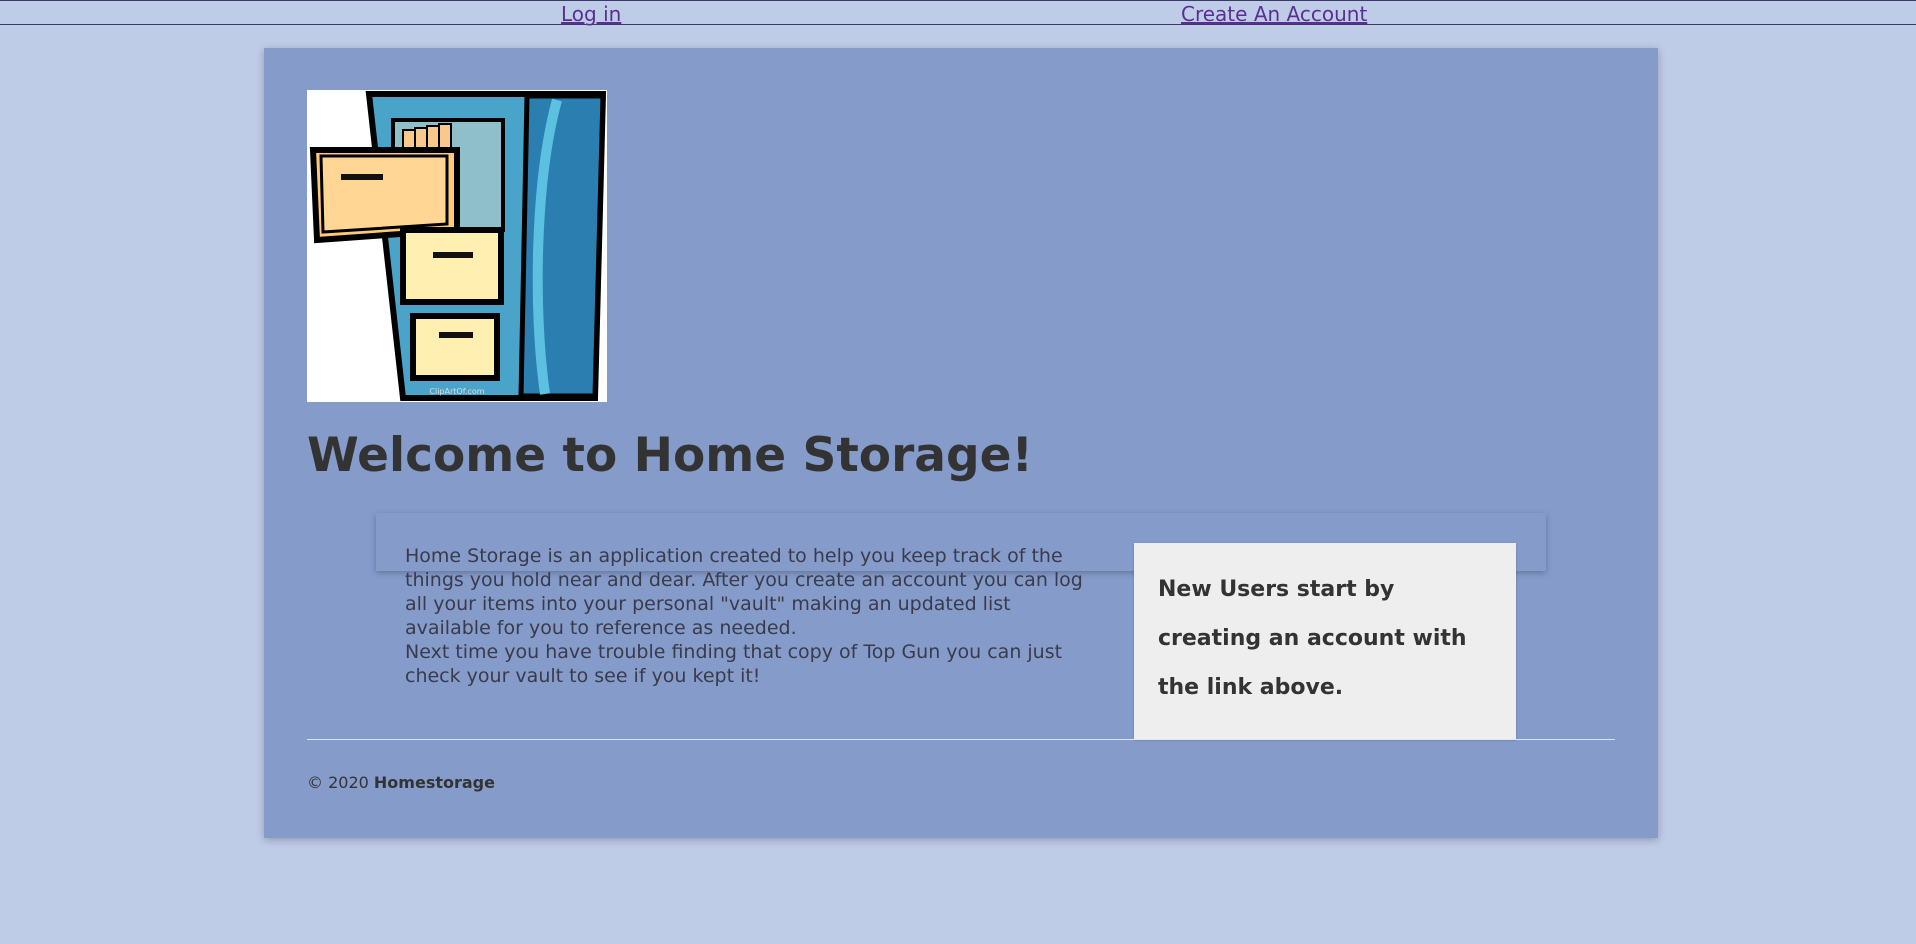  Describe the element at coordinates (961, 739) in the screenshot. I see `footer-divider` at that location.